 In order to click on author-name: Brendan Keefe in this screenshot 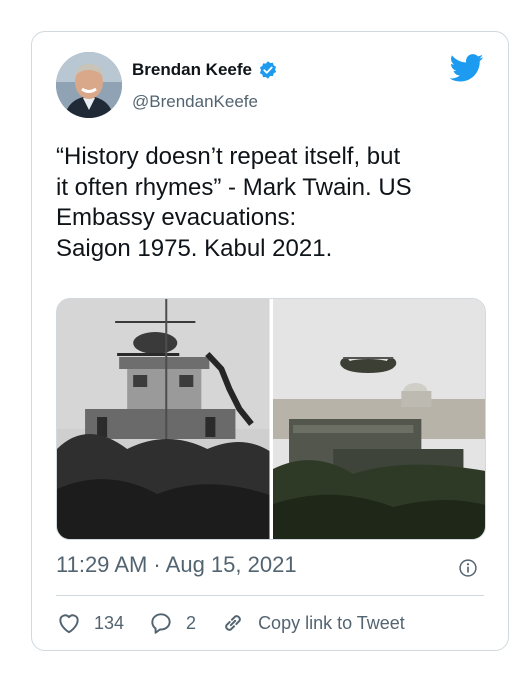, I will do `click(192, 70)`.